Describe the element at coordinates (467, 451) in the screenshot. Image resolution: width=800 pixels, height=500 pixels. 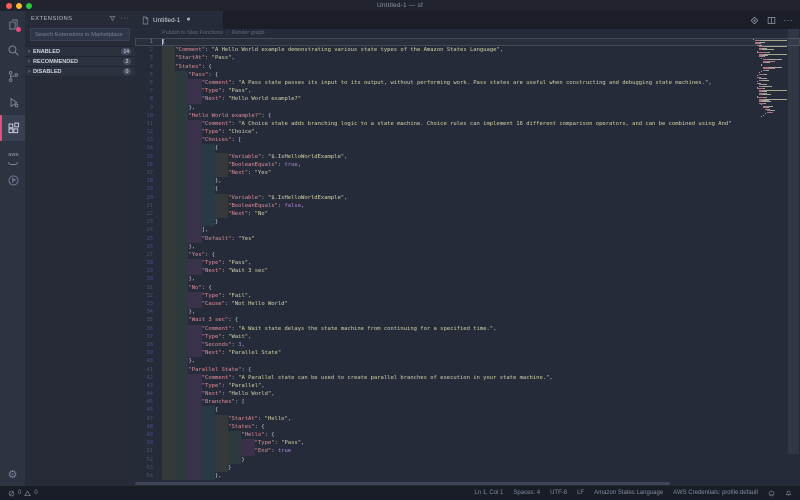
I see `code-line: 51 "End": true` at that location.